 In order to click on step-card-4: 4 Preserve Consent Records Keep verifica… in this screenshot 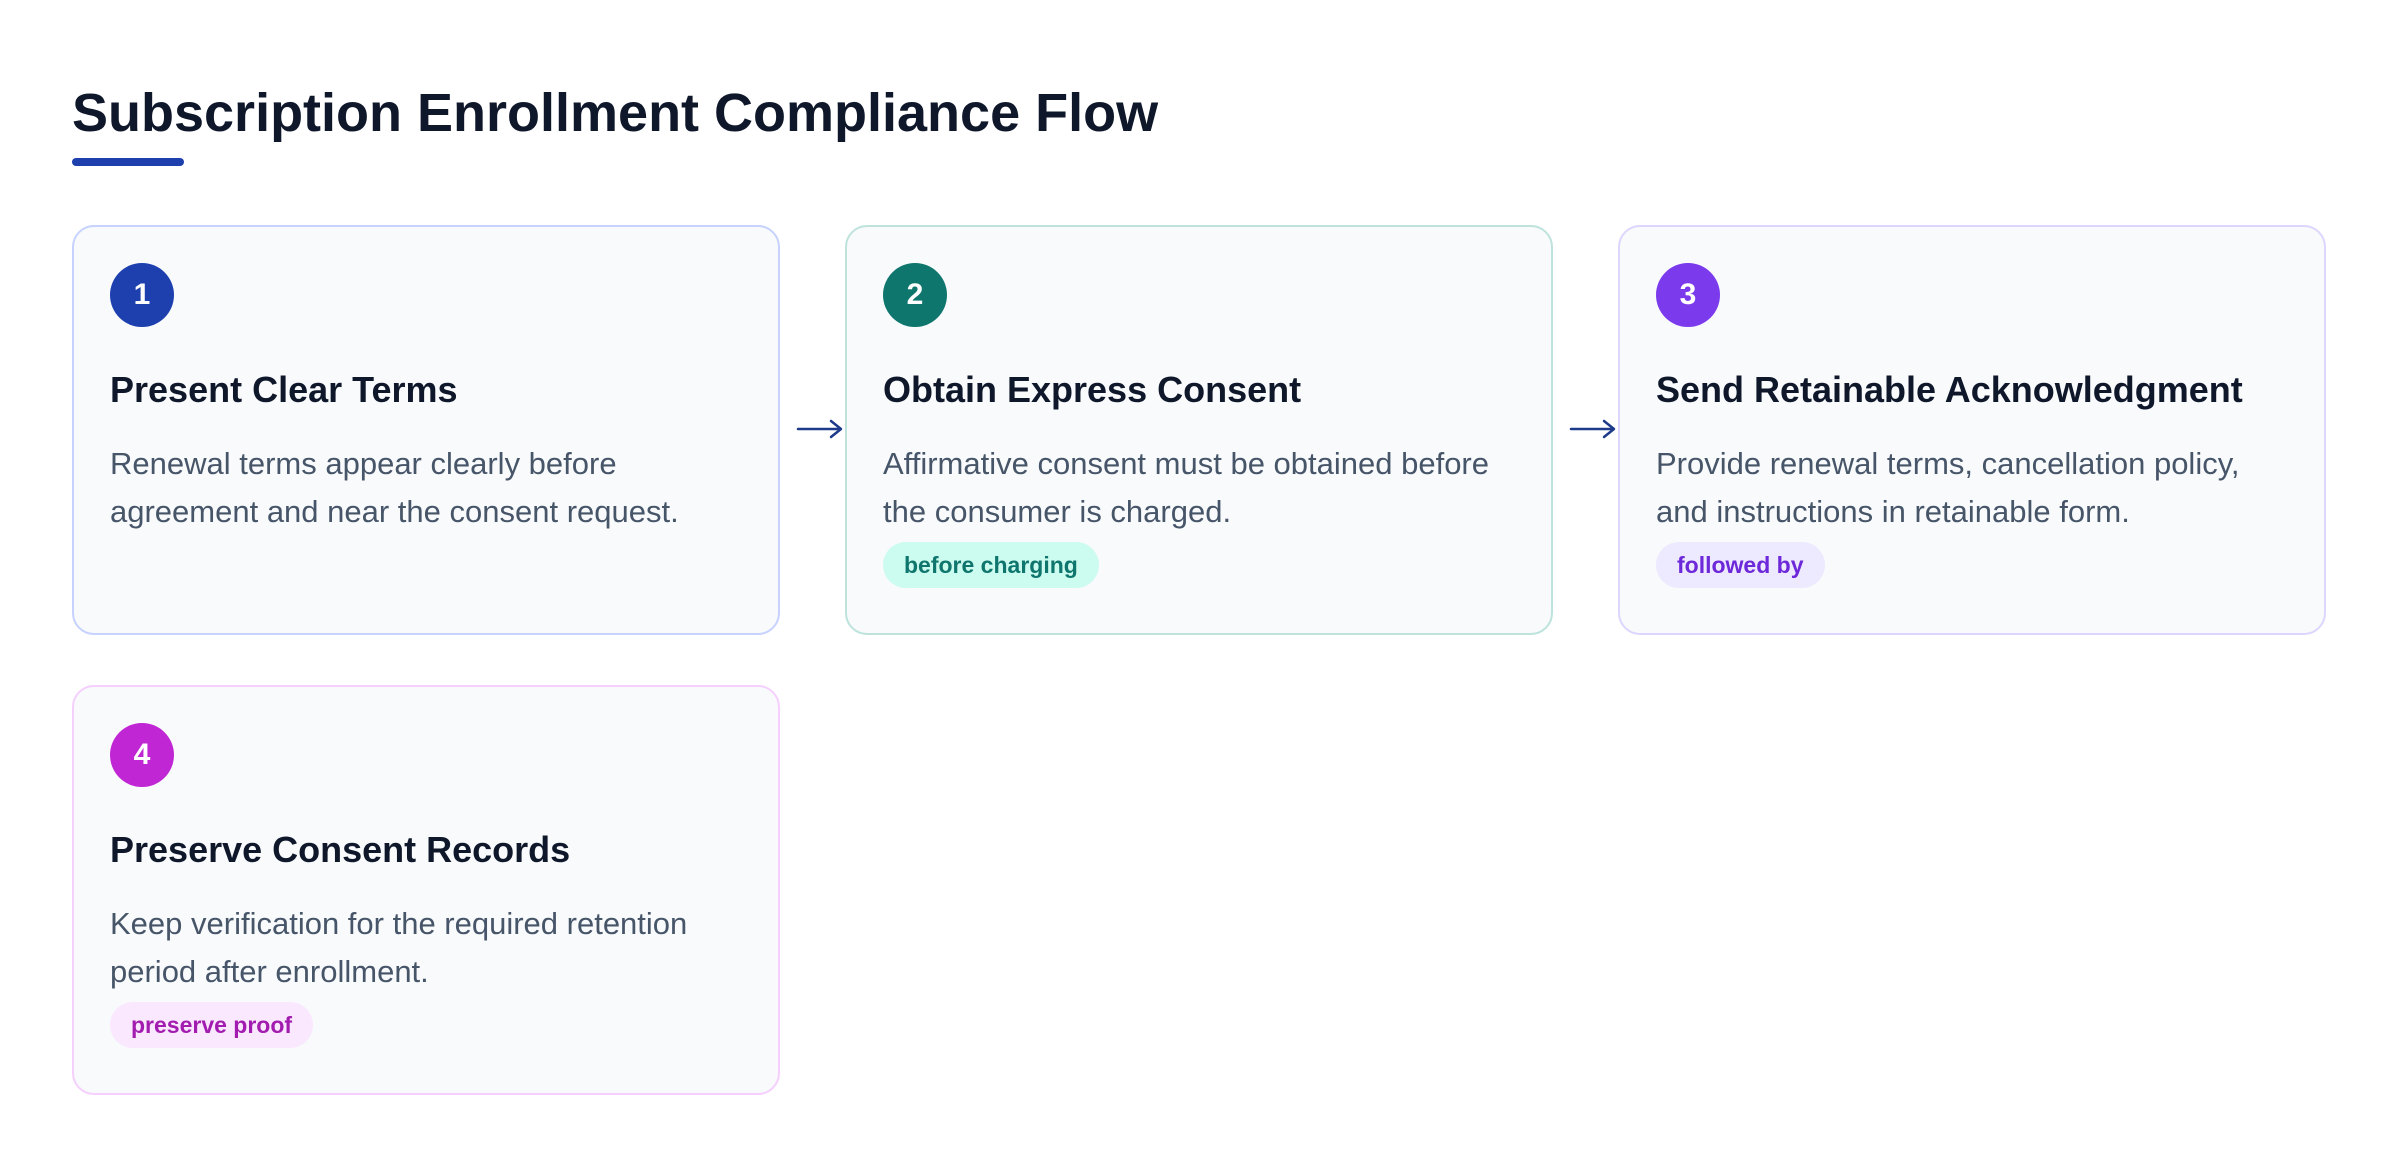, I will do `click(426, 890)`.